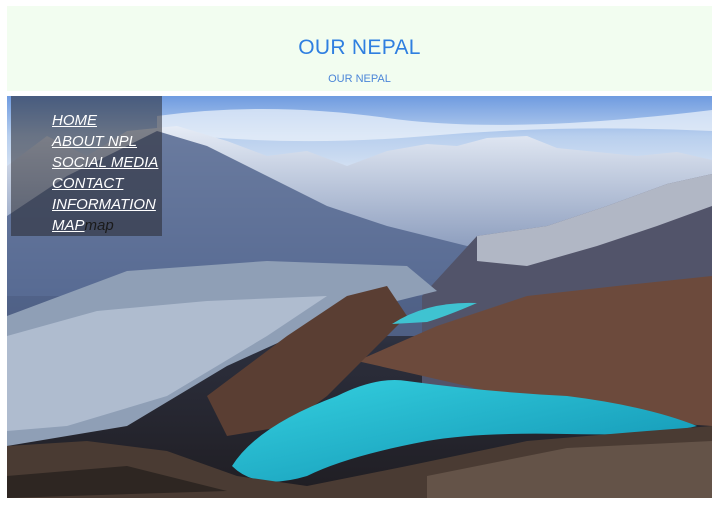 The image size is (720, 509). What do you see at coordinates (99, 225) in the screenshot?
I see `map-image-alt-text: map` at bounding box center [99, 225].